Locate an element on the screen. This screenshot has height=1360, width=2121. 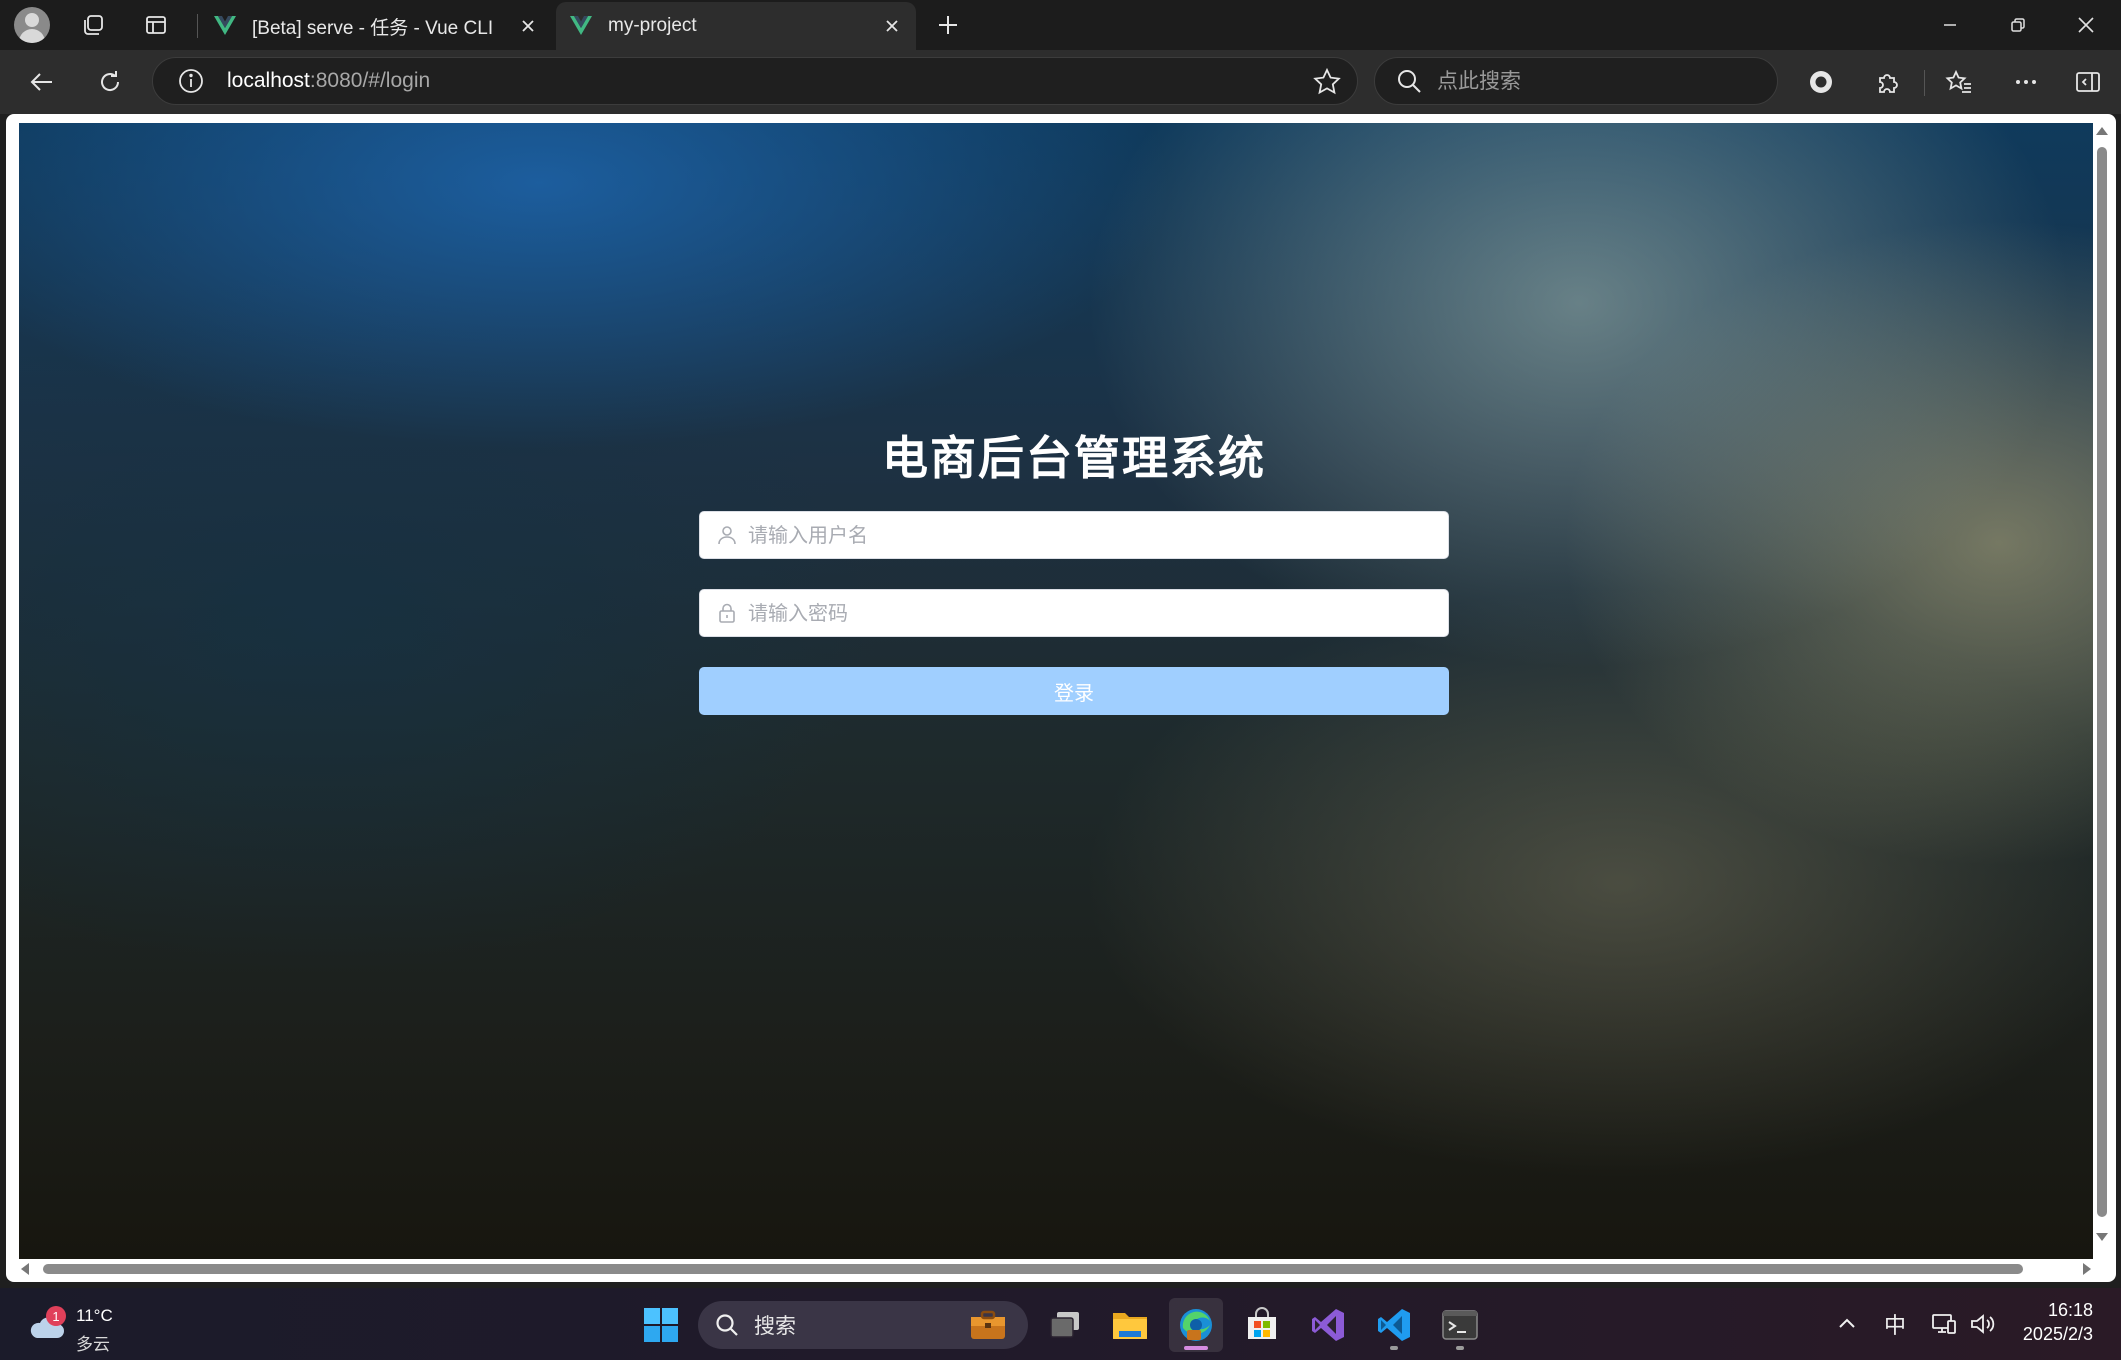
scroll-down-icon is located at coordinates (2102, 1237).